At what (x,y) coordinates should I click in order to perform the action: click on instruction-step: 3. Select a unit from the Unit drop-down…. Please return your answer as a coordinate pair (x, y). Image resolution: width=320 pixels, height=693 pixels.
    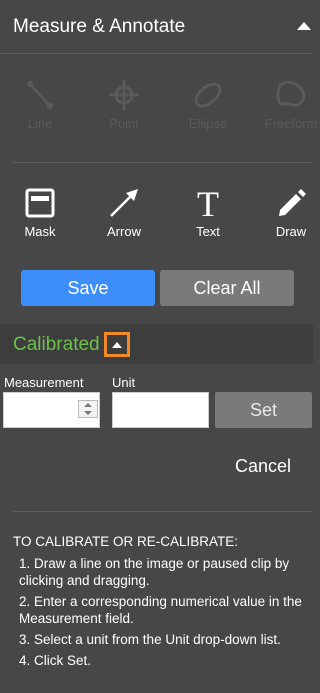
    Looking at the image, I should click on (150, 639).